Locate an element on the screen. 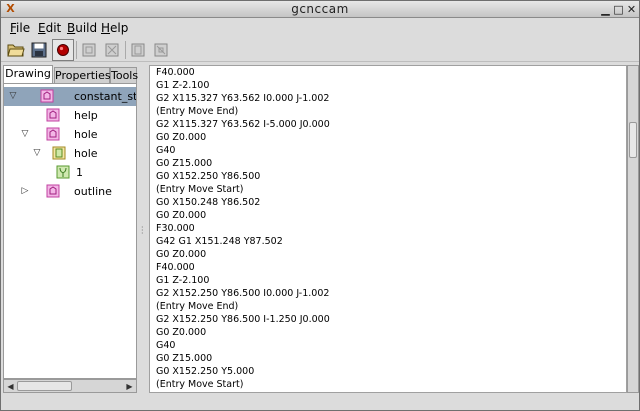 The width and height of the screenshot is (640, 411). tab-tools: Tools is located at coordinates (124, 75).